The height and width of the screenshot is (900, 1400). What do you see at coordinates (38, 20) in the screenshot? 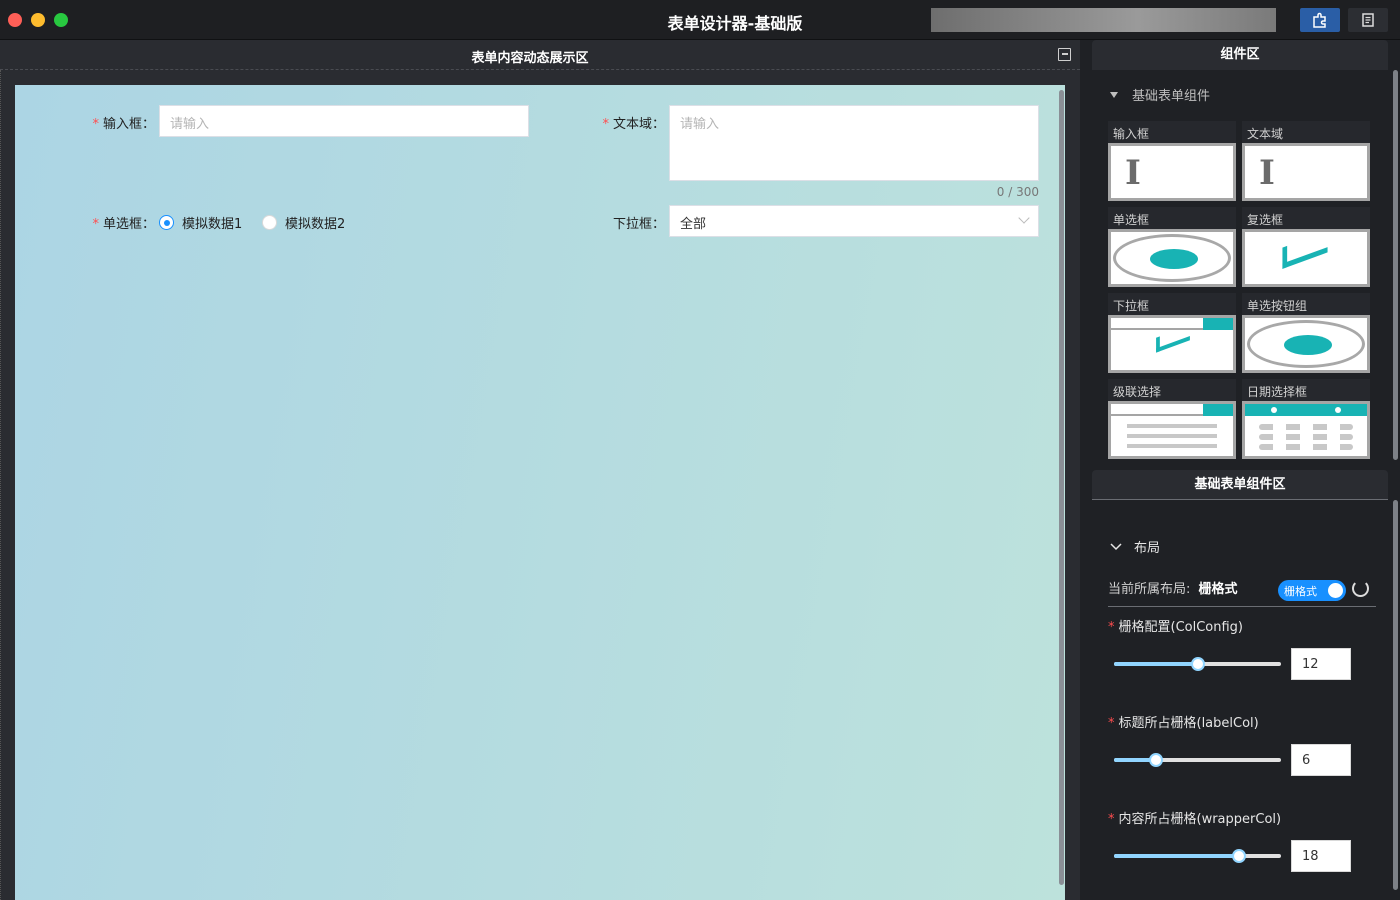
I see `minimize-window-button` at bounding box center [38, 20].